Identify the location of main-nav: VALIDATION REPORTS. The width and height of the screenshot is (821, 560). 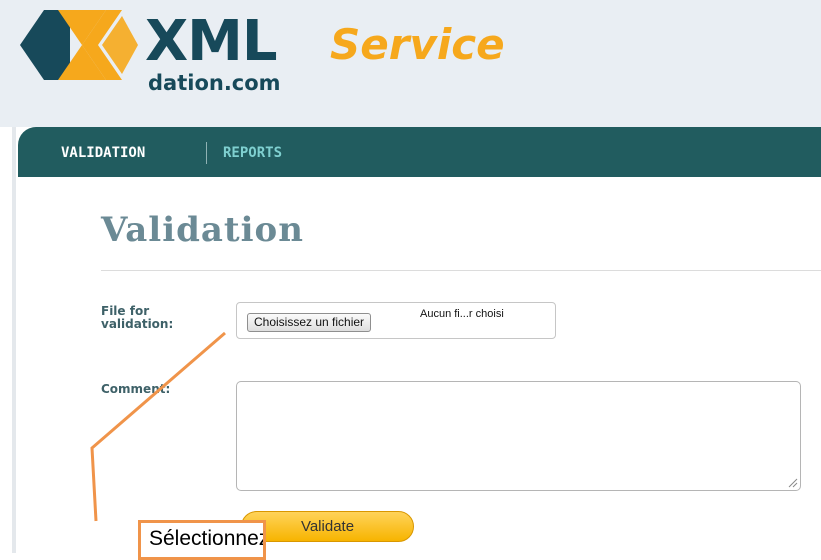
(419, 152).